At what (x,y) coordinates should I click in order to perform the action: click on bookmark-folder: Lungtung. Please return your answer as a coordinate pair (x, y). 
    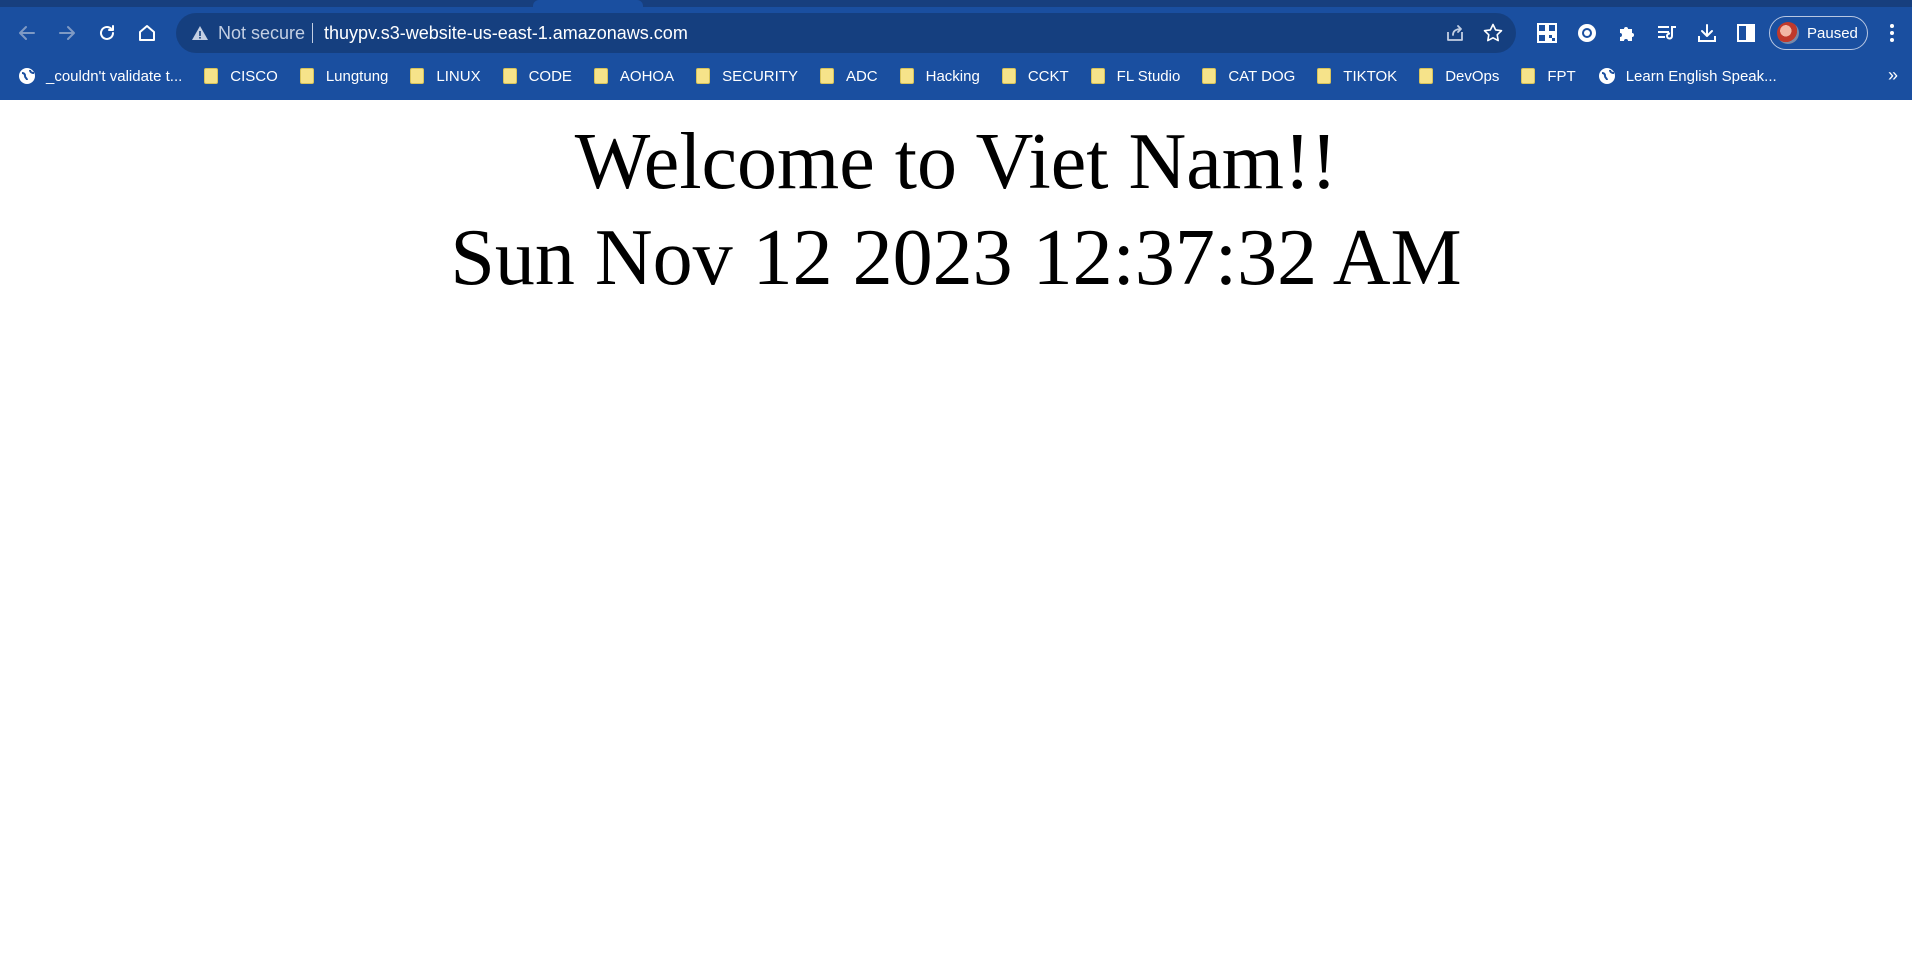
    Looking at the image, I should click on (344, 76).